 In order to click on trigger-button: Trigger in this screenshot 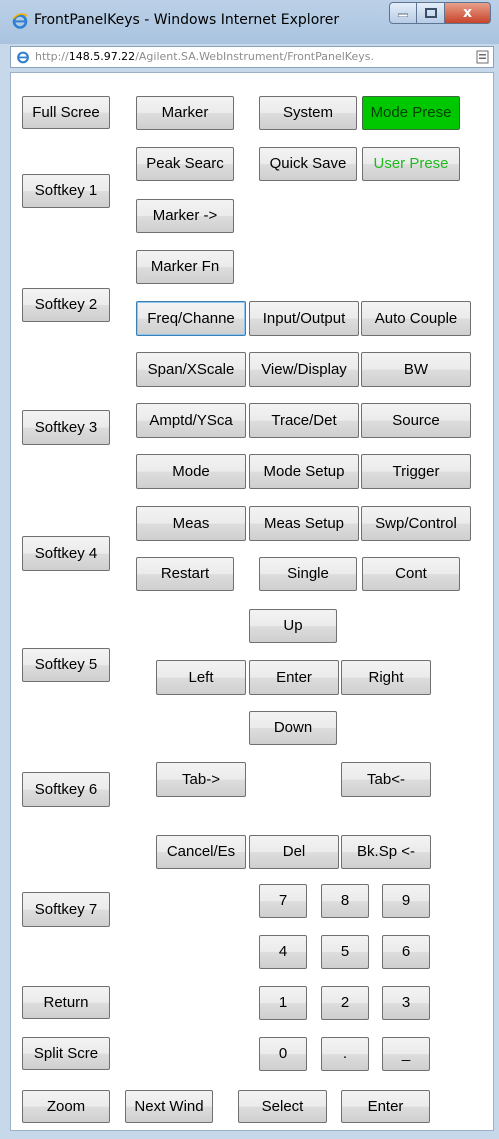, I will do `click(416, 471)`.